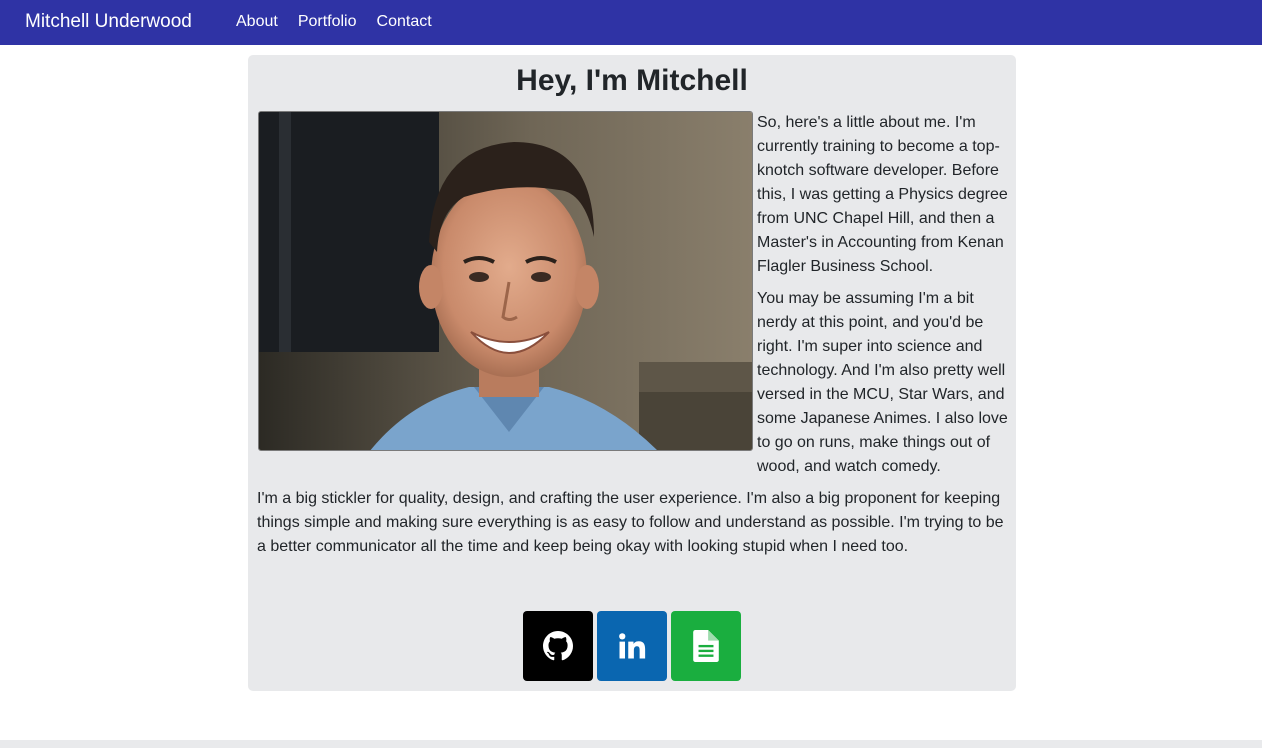 The width and height of the screenshot is (1262, 748). What do you see at coordinates (404, 22) in the screenshot?
I see `nav-link-contact: Contact` at bounding box center [404, 22].